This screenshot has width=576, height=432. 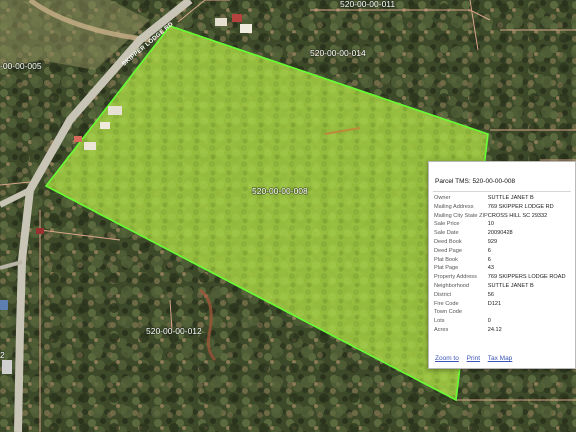 What do you see at coordinates (491, 268) in the screenshot?
I see `attribute-value: 43` at bounding box center [491, 268].